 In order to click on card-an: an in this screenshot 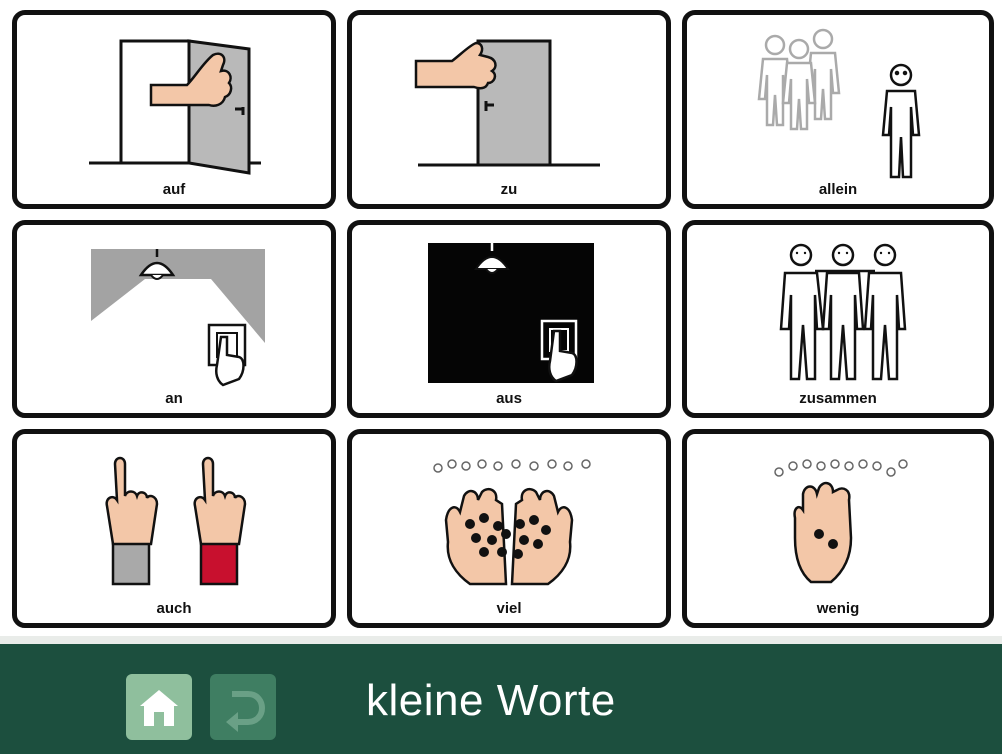, I will do `click(174, 319)`.